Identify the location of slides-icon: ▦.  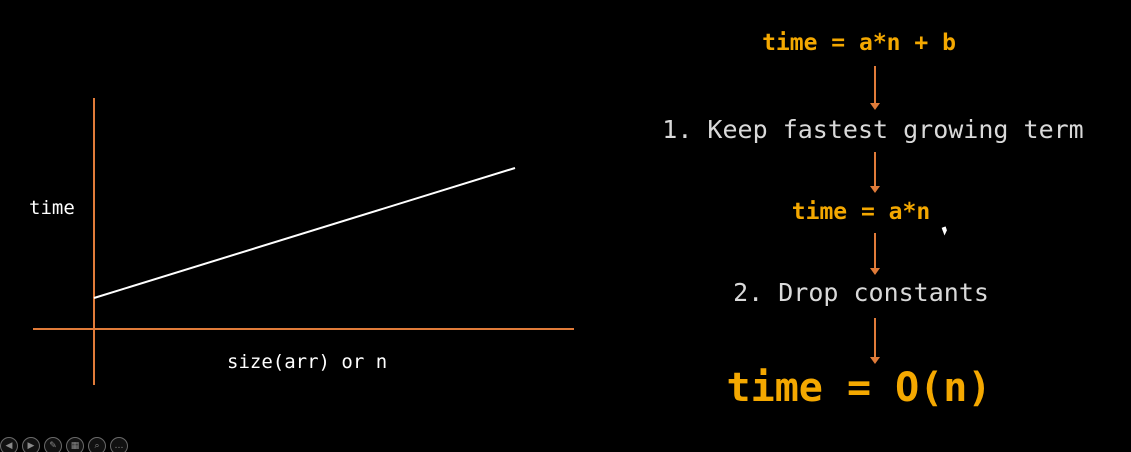
(75, 444).